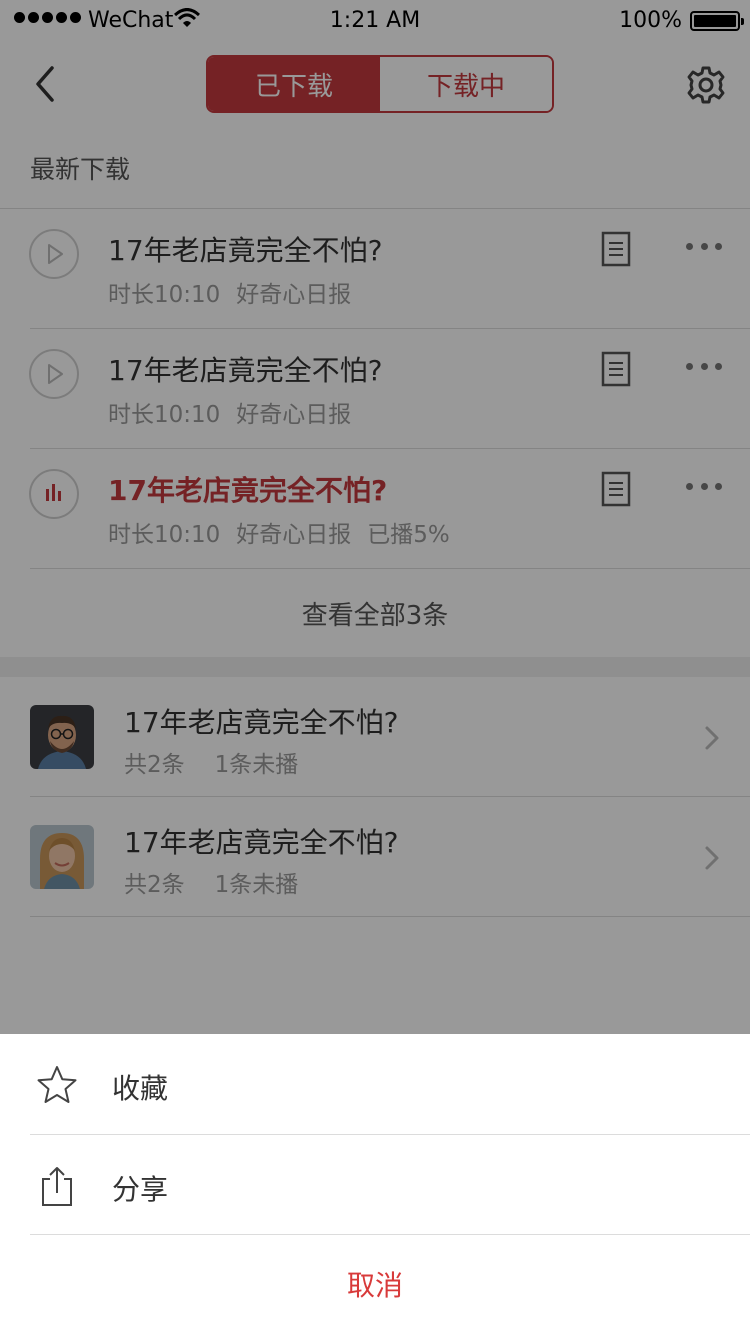 This screenshot has height=1334, width=750. Describe the element at coordinates (375, 1284) in the screenshot. I see `cancel-button: 取消` at that location.